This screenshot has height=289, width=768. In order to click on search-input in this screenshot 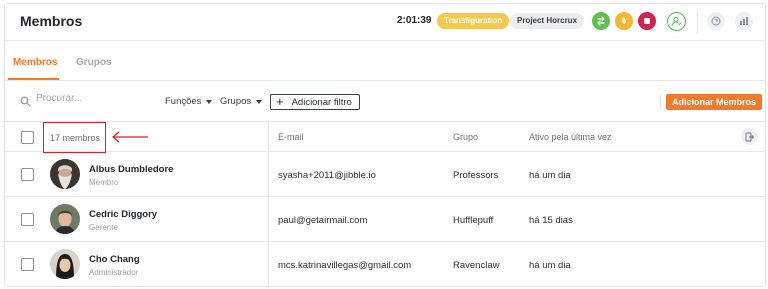, I will do `click(86, 98)`.